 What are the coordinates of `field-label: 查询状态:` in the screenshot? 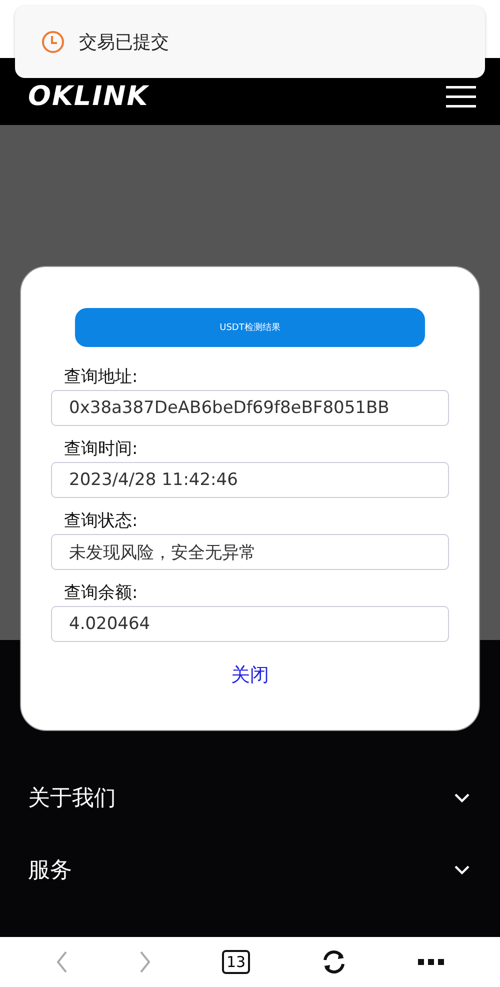 It's located at (101, 521).